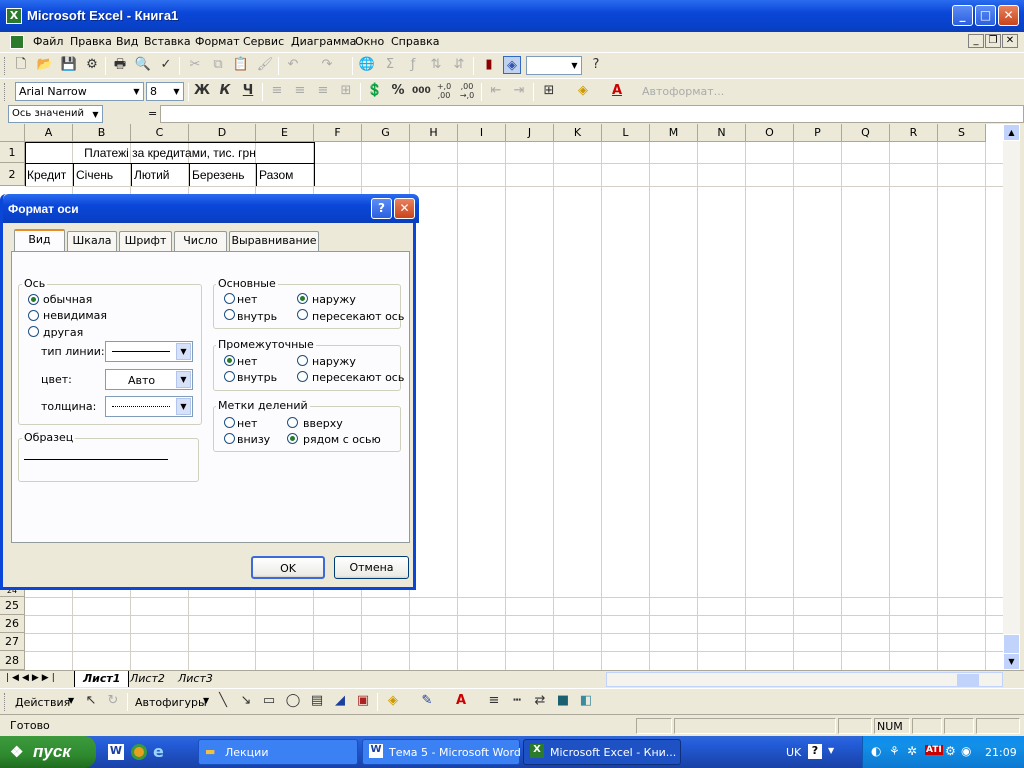 The image size is (1024, 768). Describe the element at coordinates (223, 701) in the screenshot. I see `line-icon: ╲` at that location.